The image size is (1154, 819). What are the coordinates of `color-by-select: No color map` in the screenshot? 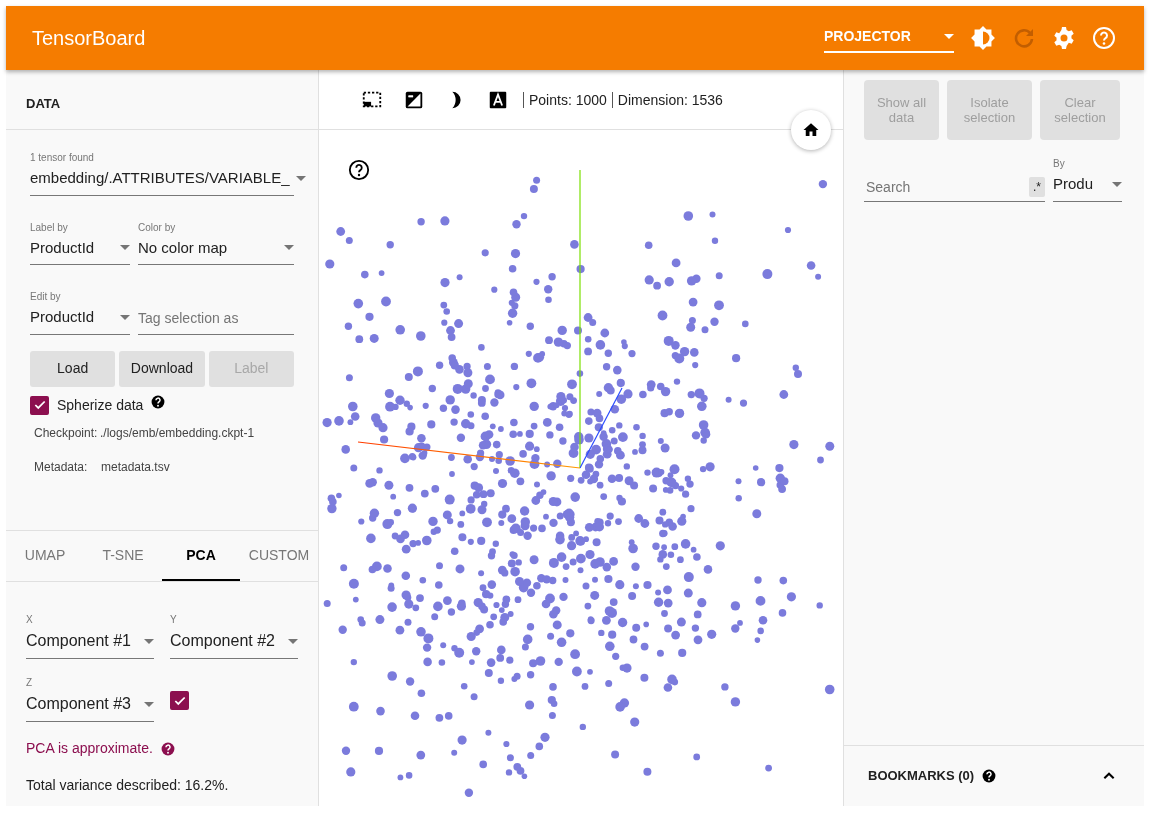 It's located at (216, 249).